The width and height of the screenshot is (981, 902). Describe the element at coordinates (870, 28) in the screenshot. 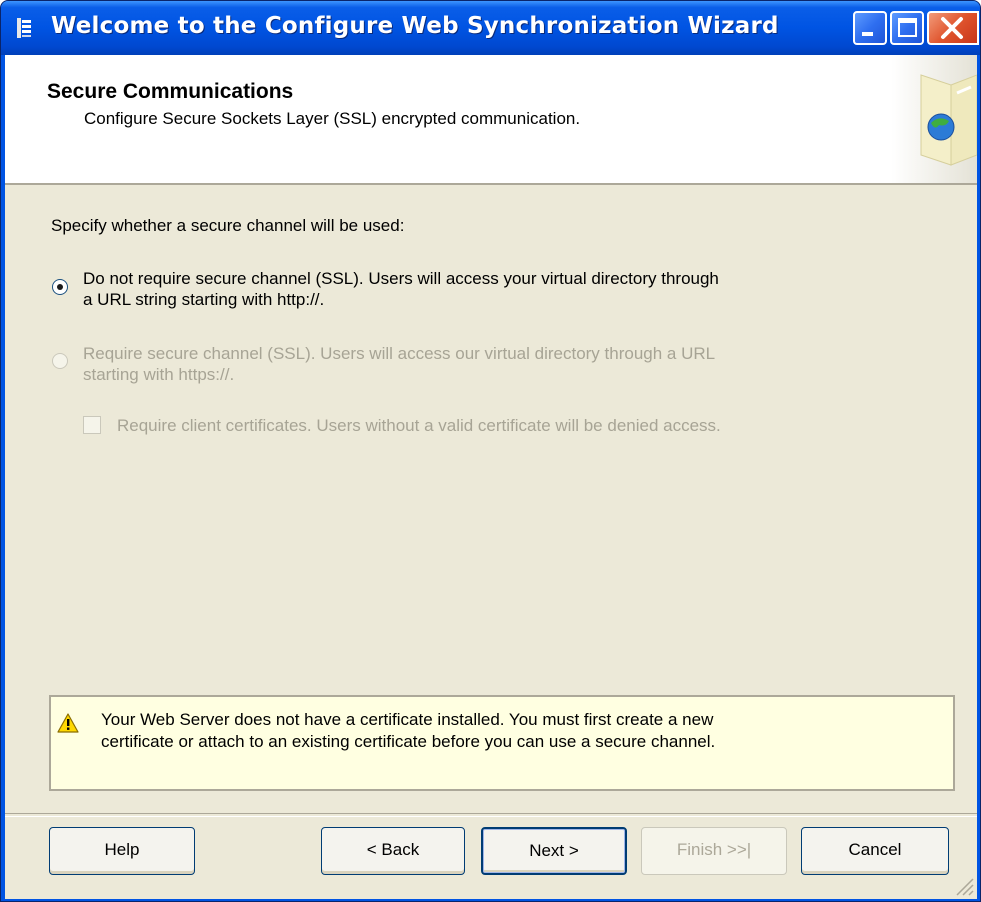

I see `minimize-button` at that location.